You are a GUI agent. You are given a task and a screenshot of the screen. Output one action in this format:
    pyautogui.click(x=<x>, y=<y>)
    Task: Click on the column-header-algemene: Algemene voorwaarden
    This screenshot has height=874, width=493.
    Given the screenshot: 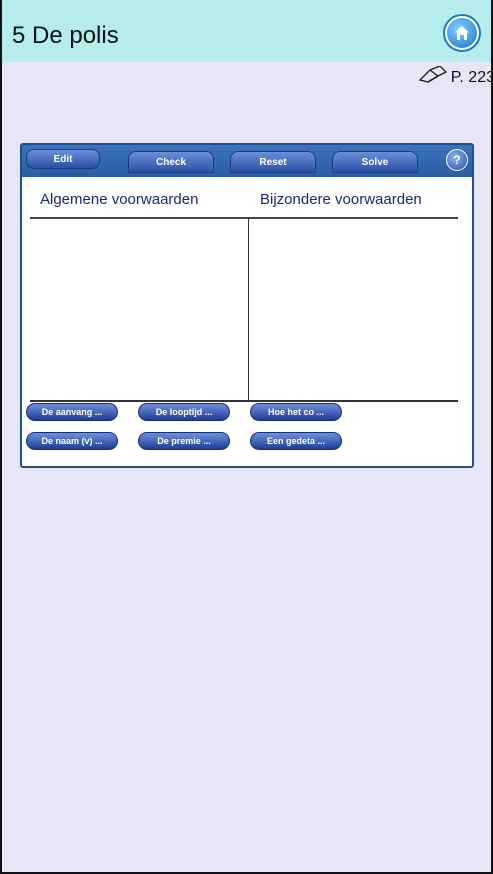 What is the action you would take?
    pyautogui.click(x=119, y=199)
    